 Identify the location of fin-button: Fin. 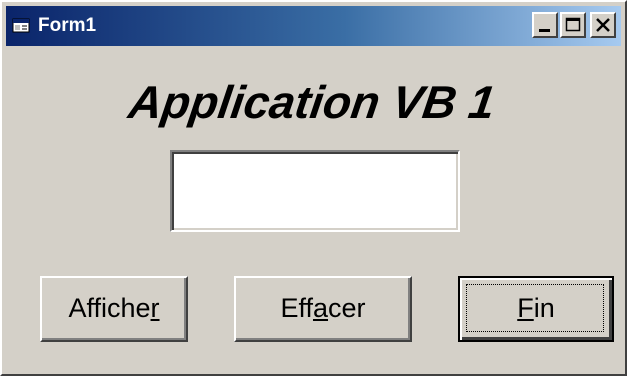
(536, 309).